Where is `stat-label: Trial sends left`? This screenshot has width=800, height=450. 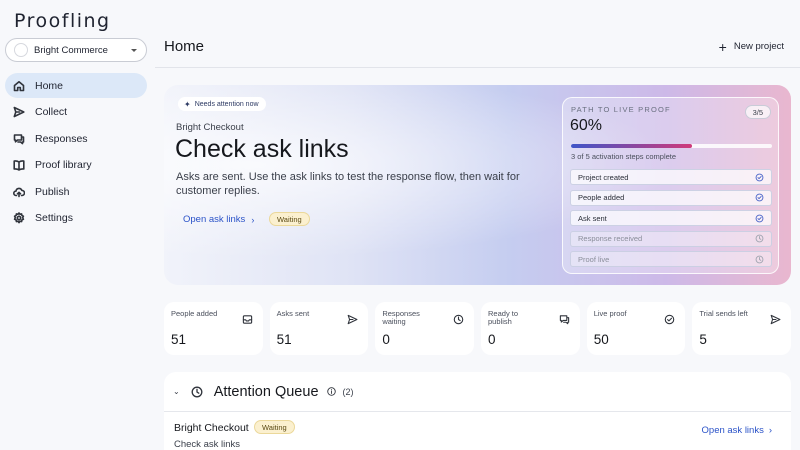
stat-label: Trial sends left is located at coordinates (723, 313).